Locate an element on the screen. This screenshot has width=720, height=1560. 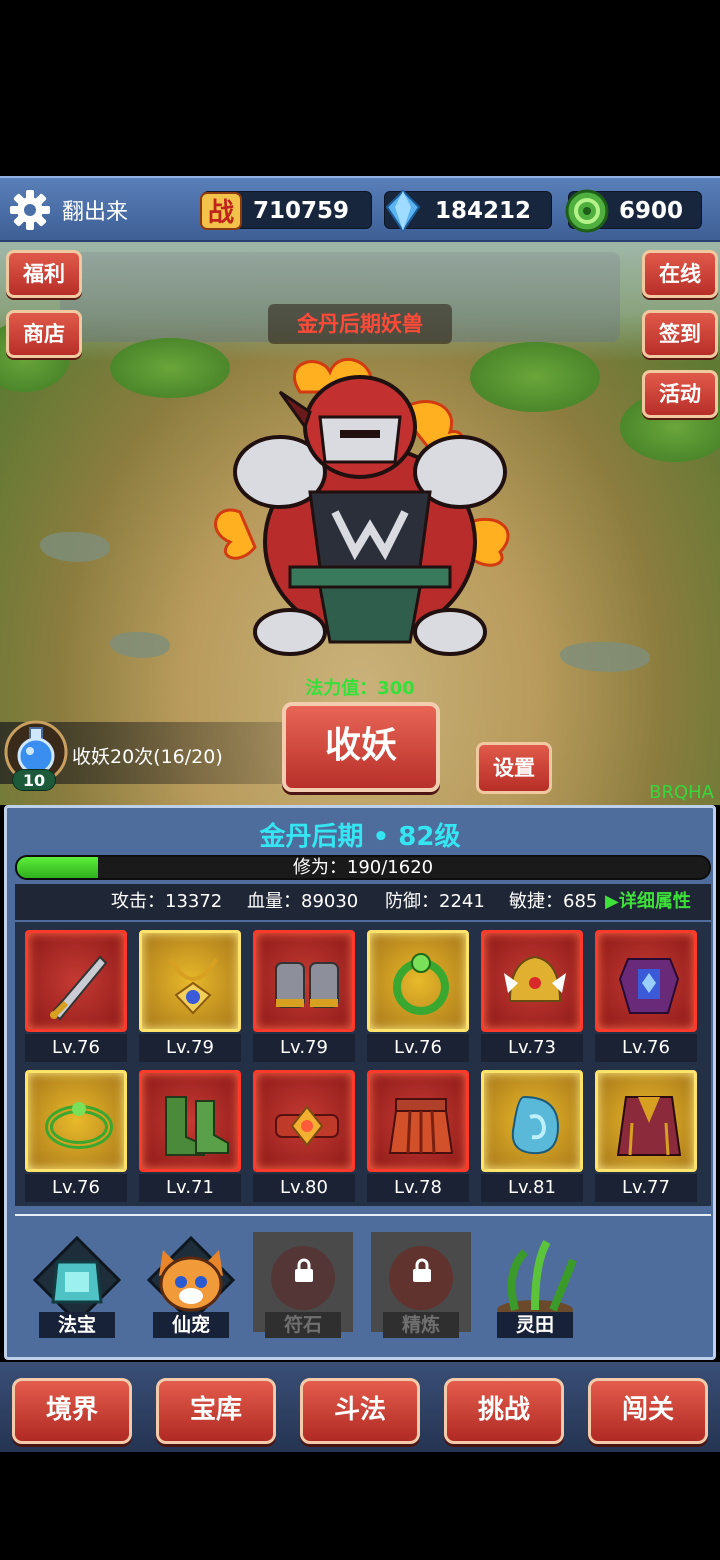
capture-button: 收妖 is located at coordinates (361, 747).